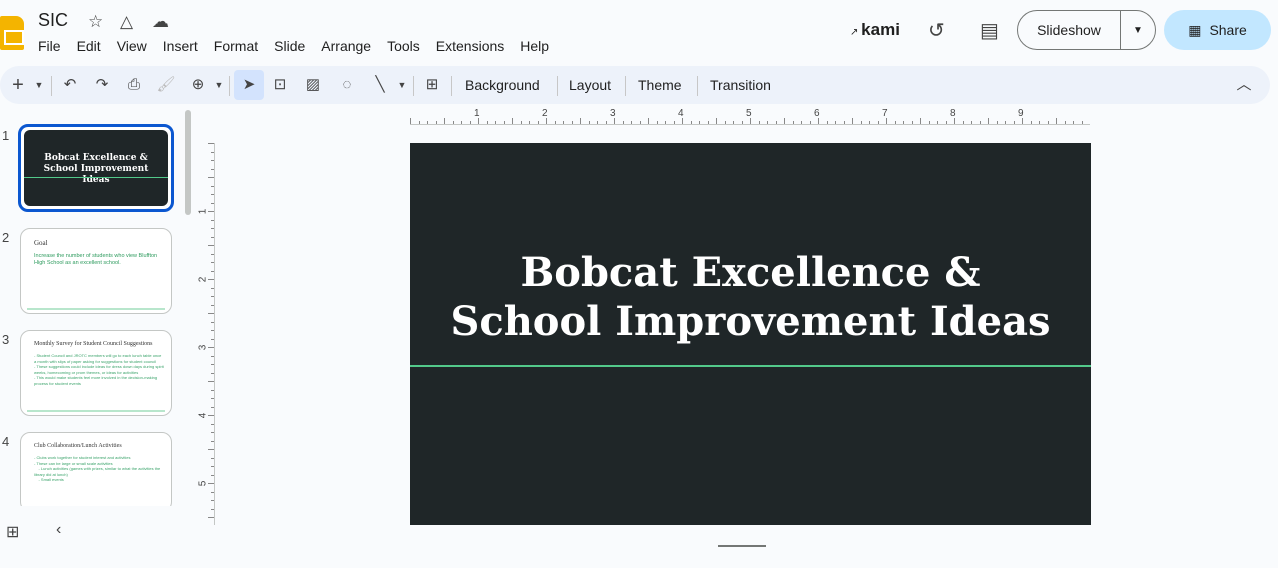 The width and height of the screenshot is (1278, 568). What do you see at coordinates (58, 530) in the screenshot?
I see `collapse-filmstrip-icon: ‹` at bounding box center [58, 530].